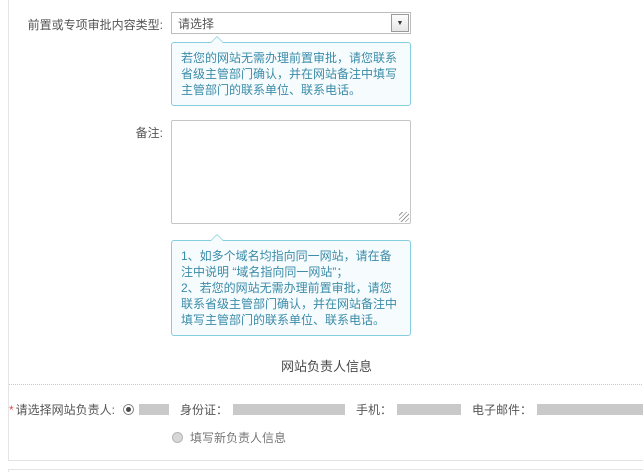 The height and width of the screenshot is (472, 643). Describe the element at coordinates (204, 410) in the screenshot. I see `id-card-label: 身份证：` at that location.